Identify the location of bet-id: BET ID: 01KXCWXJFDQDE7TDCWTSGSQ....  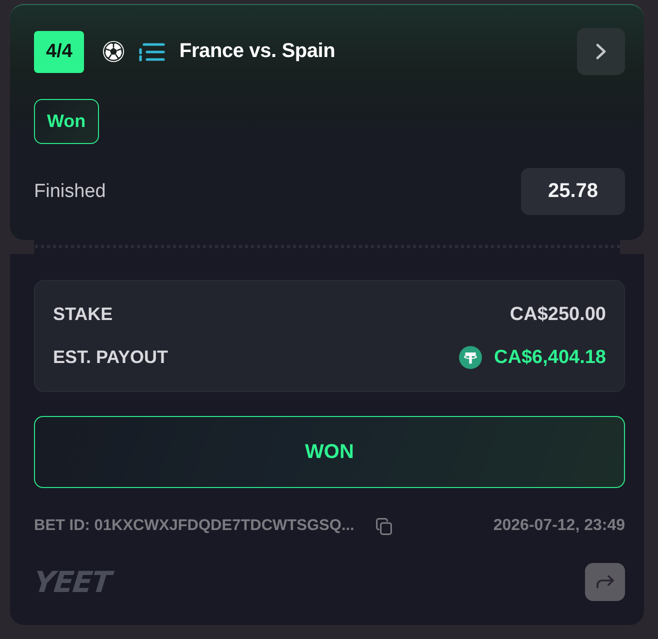
(194, 526).